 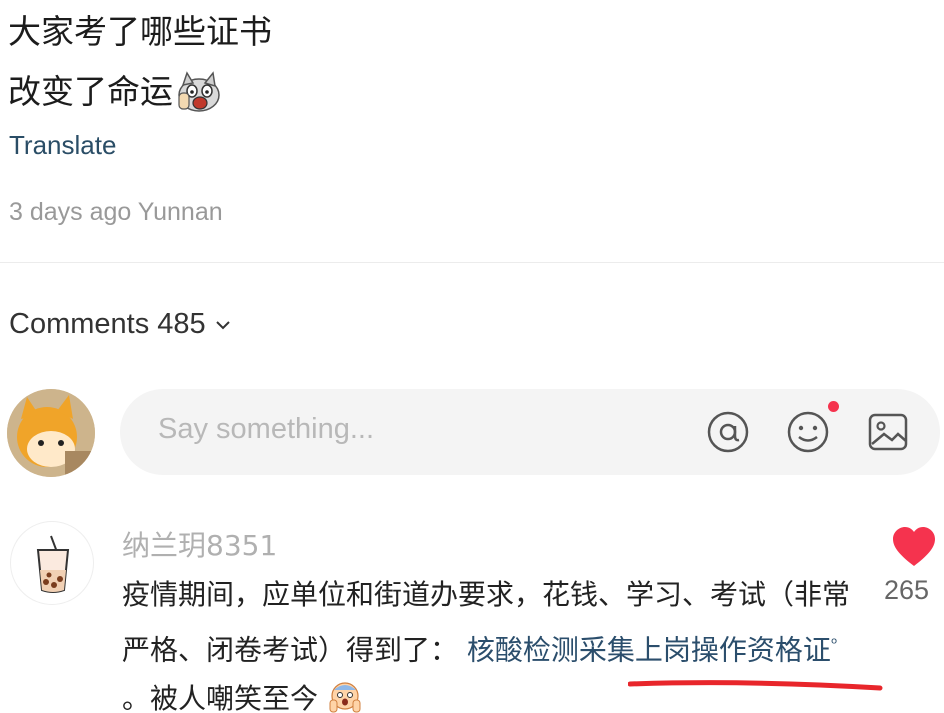 What do you see at coordinates (755, 685) in the screenshot?
I see `red-underline-mark` at bounding box center [755, 685].